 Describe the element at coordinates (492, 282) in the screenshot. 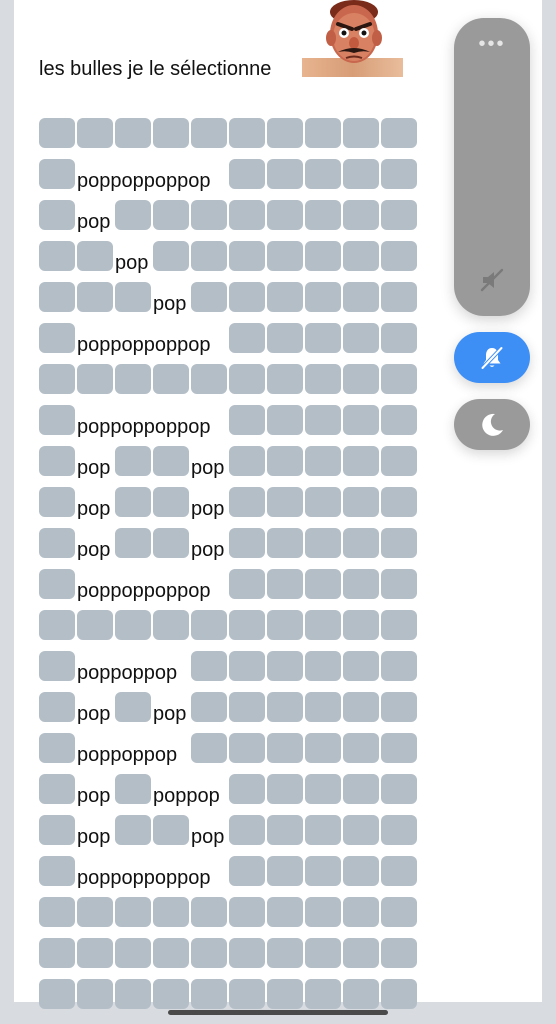

I see `speaker-muted-icon` at that location.